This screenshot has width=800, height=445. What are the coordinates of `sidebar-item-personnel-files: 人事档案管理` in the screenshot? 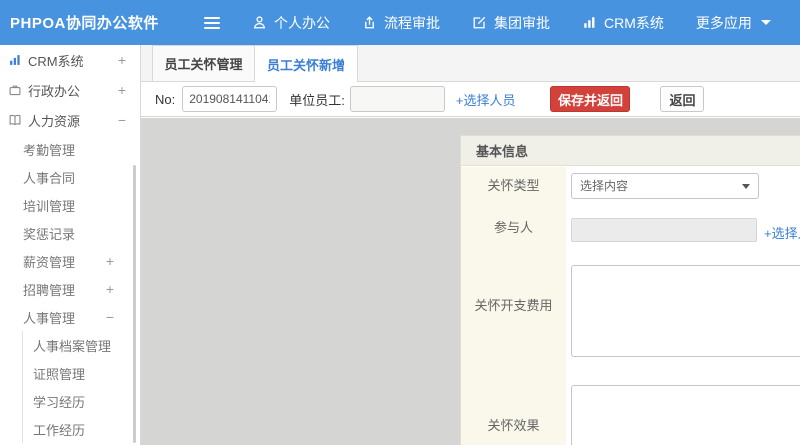 It's located at (81, 345).